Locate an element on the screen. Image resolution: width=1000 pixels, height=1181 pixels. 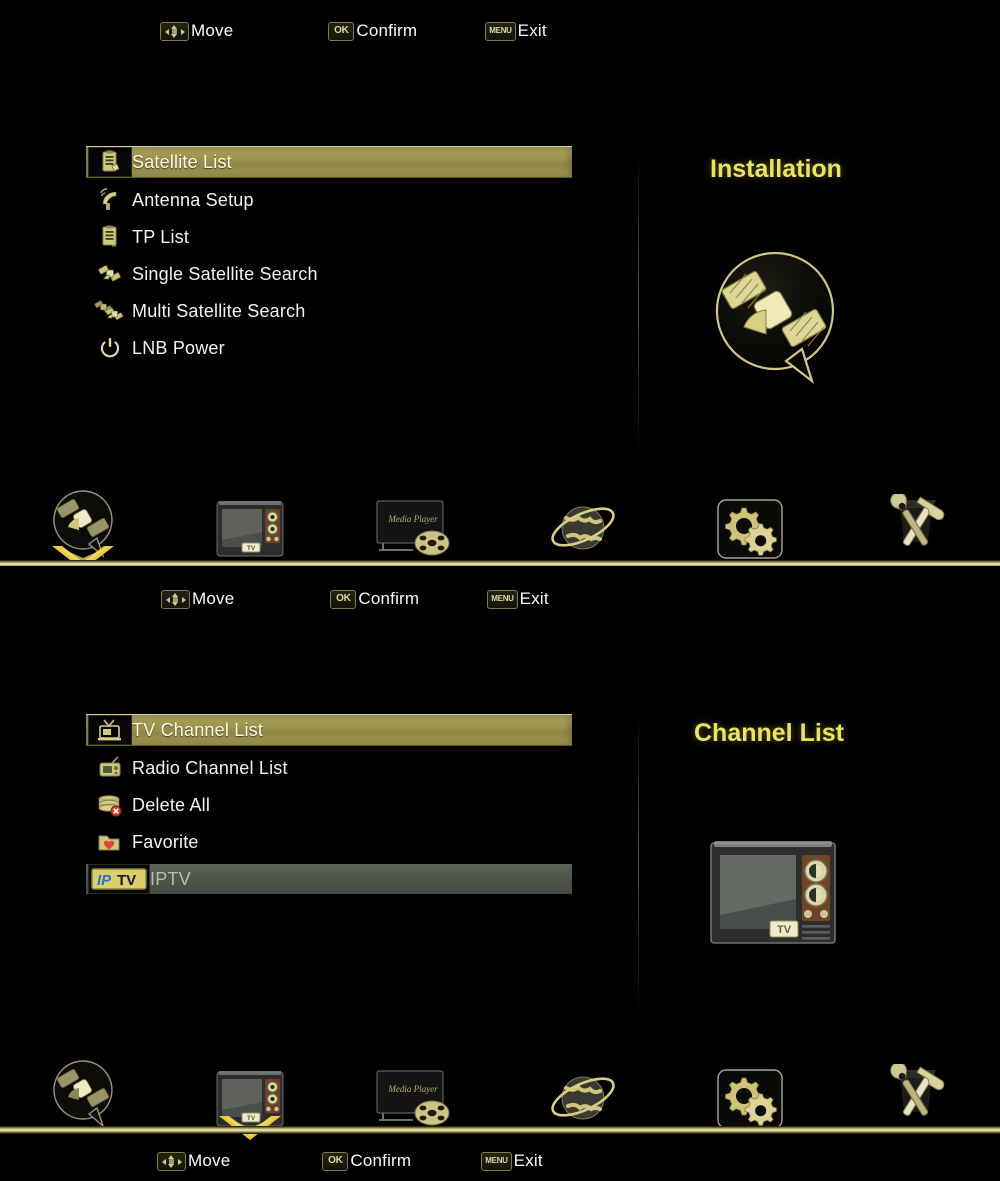
satellite-dish-icon is located at coordinates (775, 315).